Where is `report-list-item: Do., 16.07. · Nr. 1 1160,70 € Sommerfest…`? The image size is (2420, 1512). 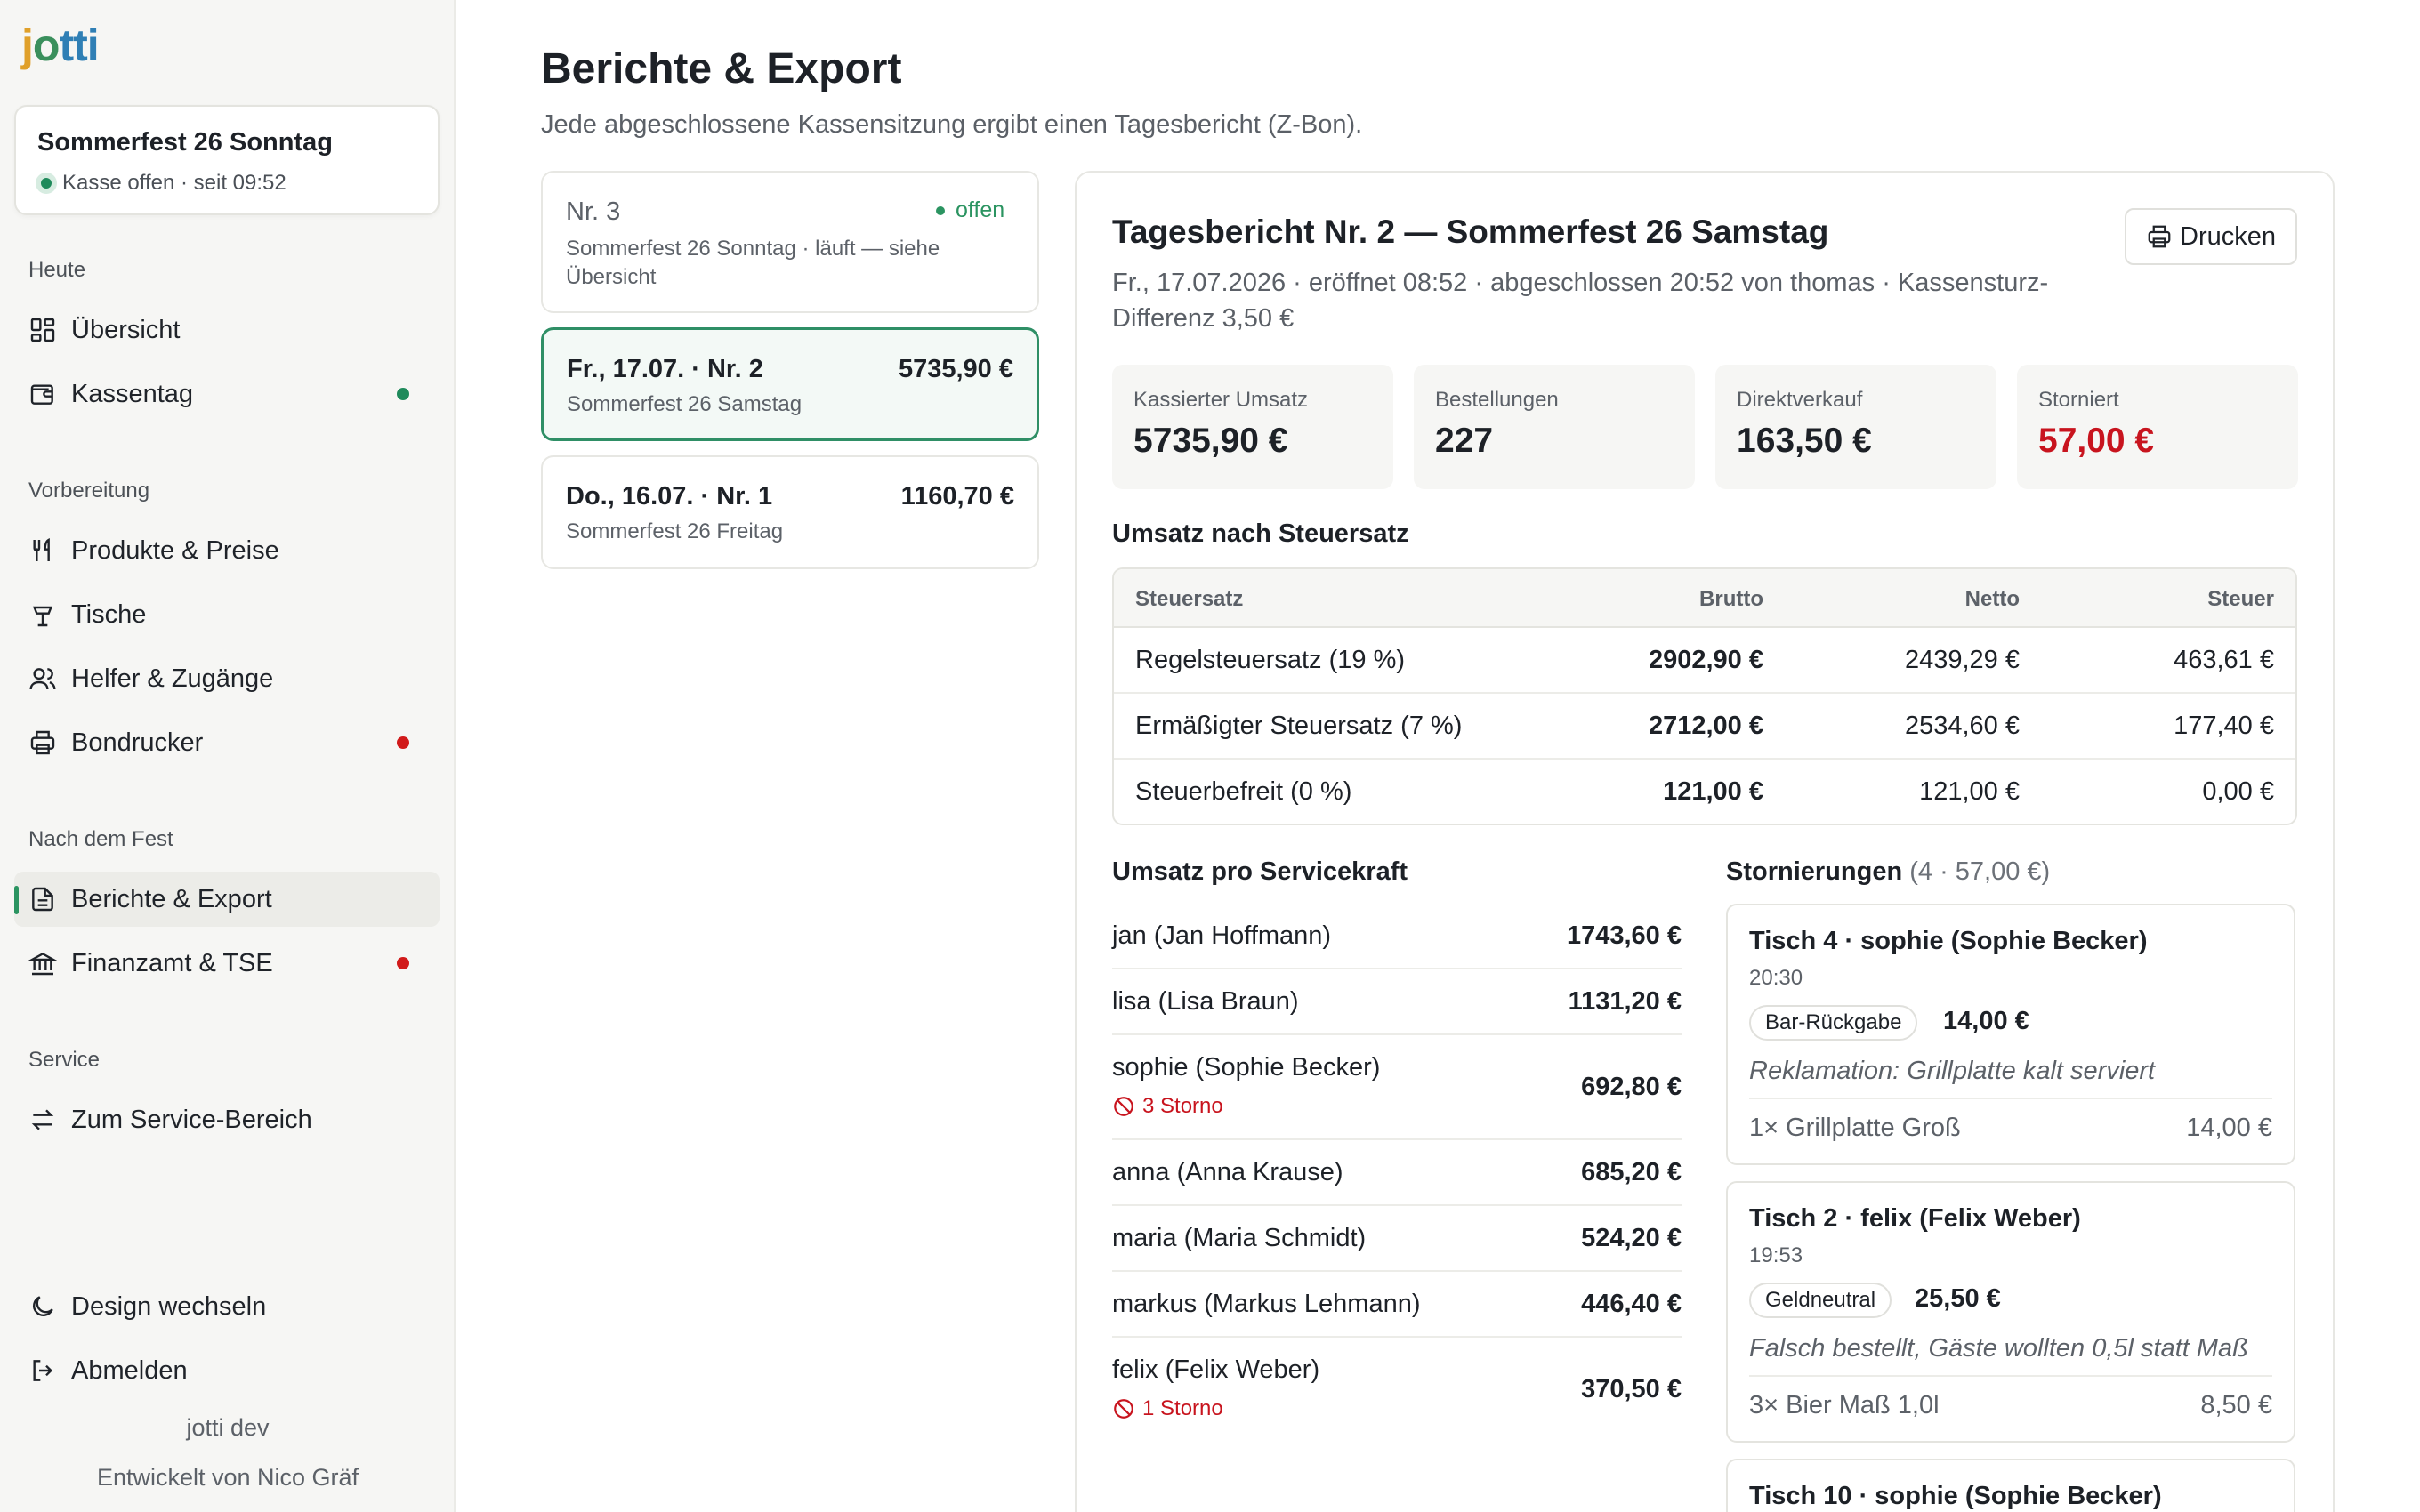 report-list-item: Do., 16.07. · Nr. 1 1160,70 € Sommerfest… is located at coordinates (790, 512).